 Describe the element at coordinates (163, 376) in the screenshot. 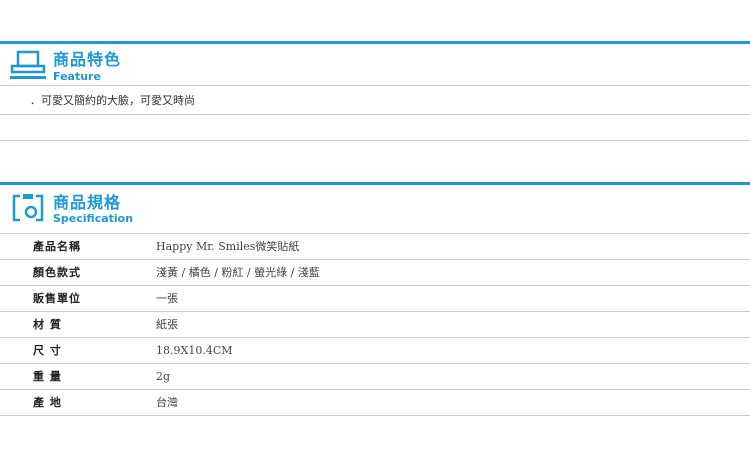

I see `spec-value: 2g` at that location.